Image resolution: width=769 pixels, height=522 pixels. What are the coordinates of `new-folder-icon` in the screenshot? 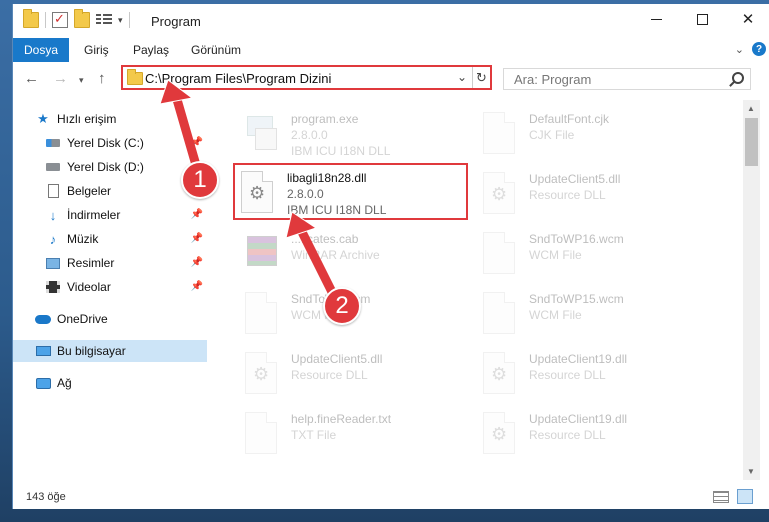 It's located at (82, 18).